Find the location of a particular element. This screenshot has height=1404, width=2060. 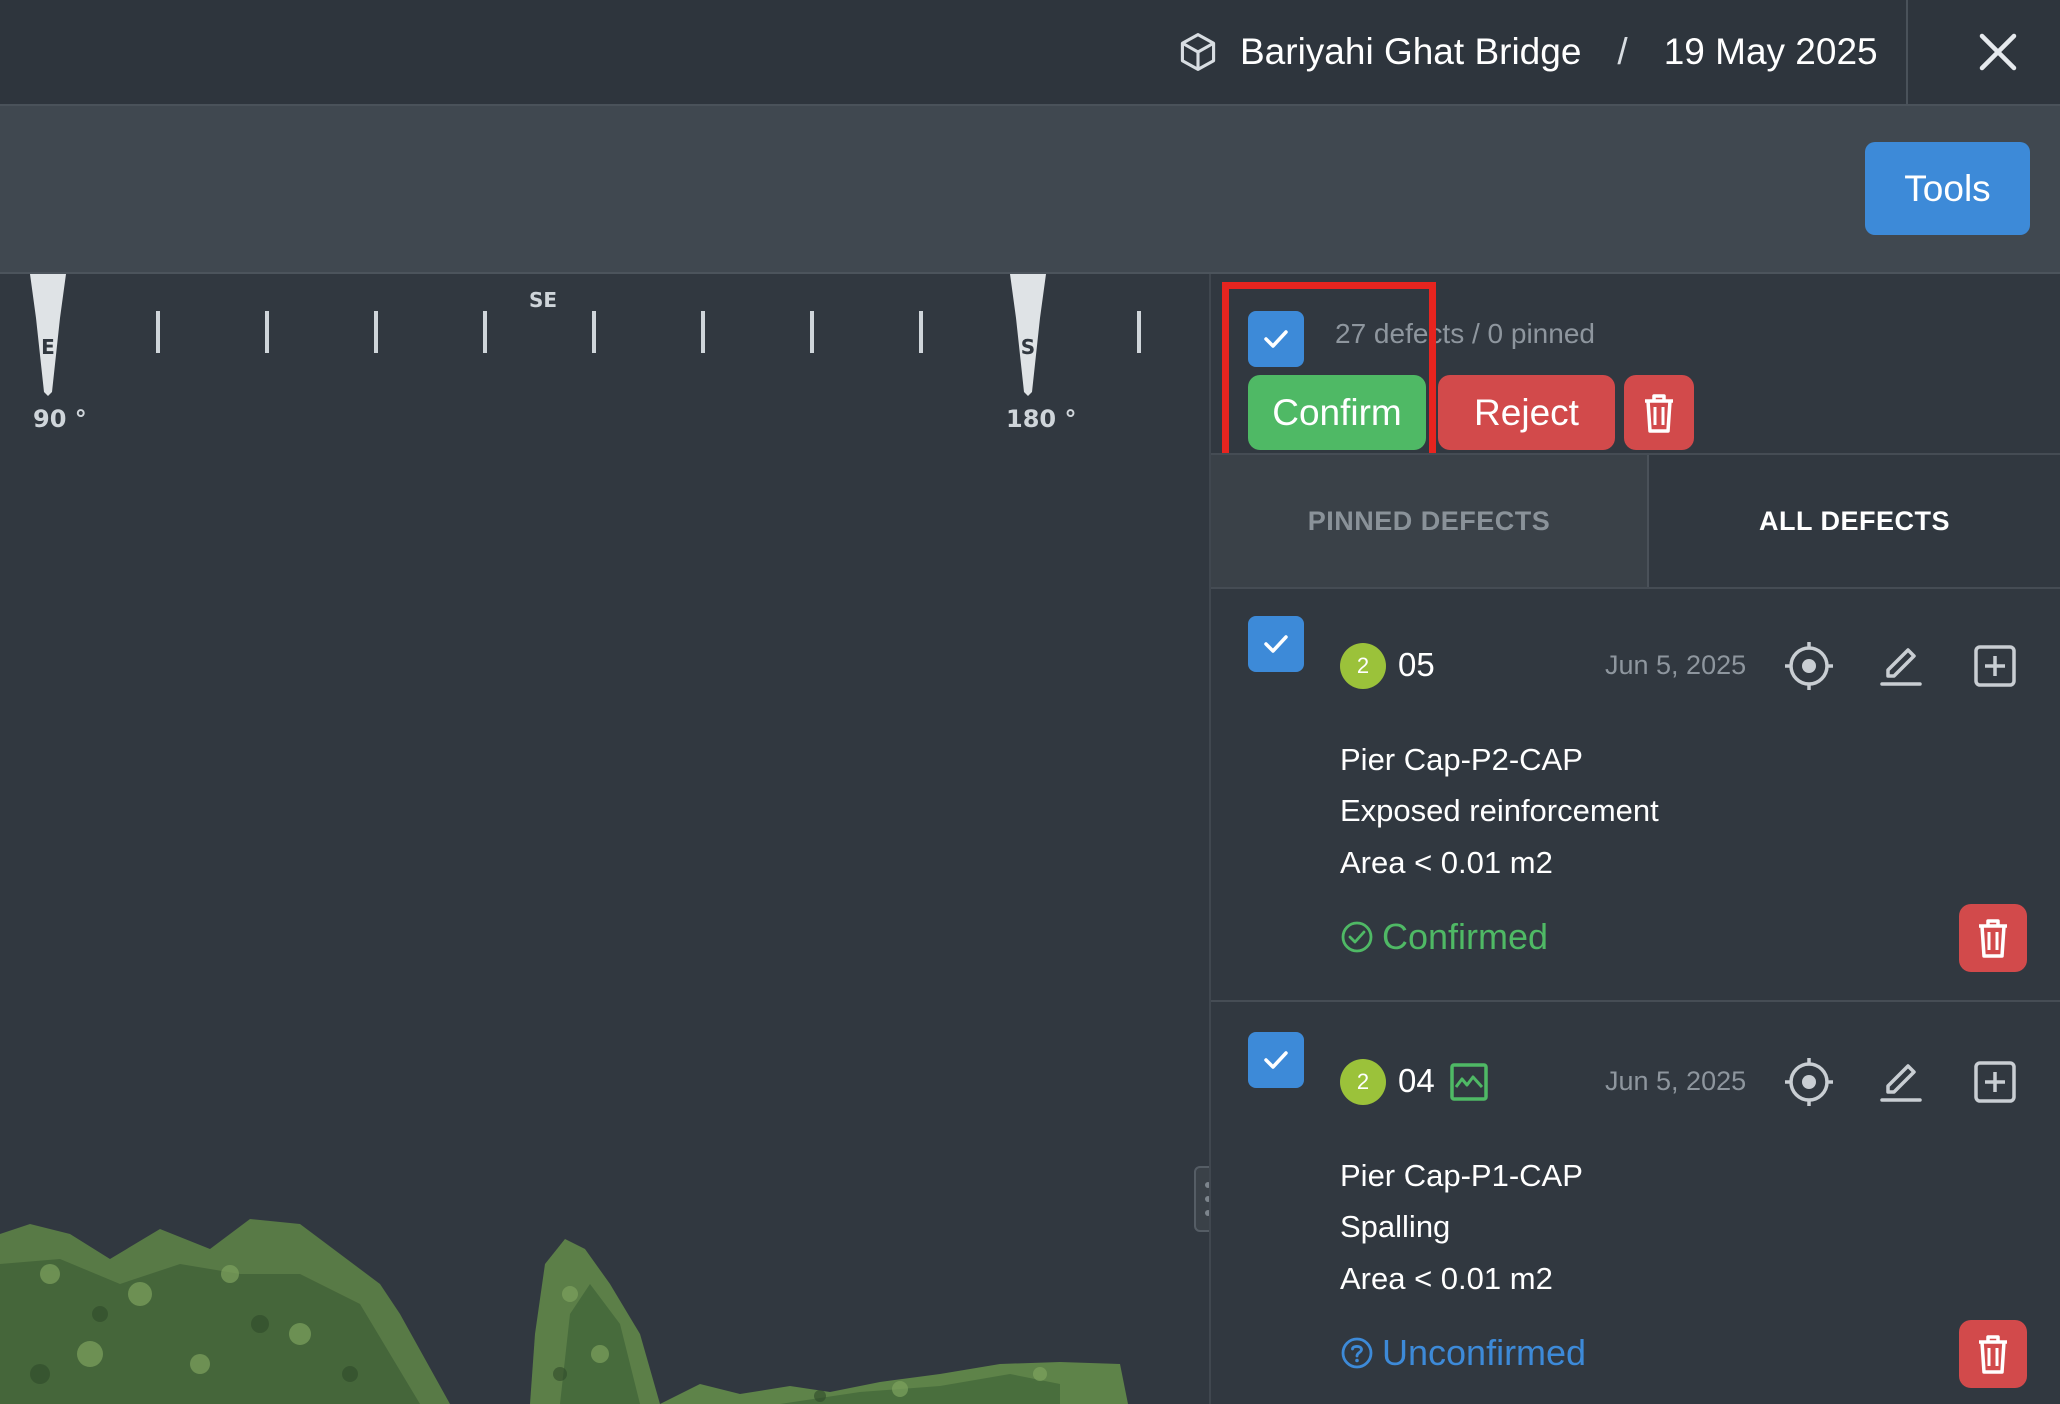

defect-component: Pier Cap-P1-CAP is located at coordinates (1461, 1175).